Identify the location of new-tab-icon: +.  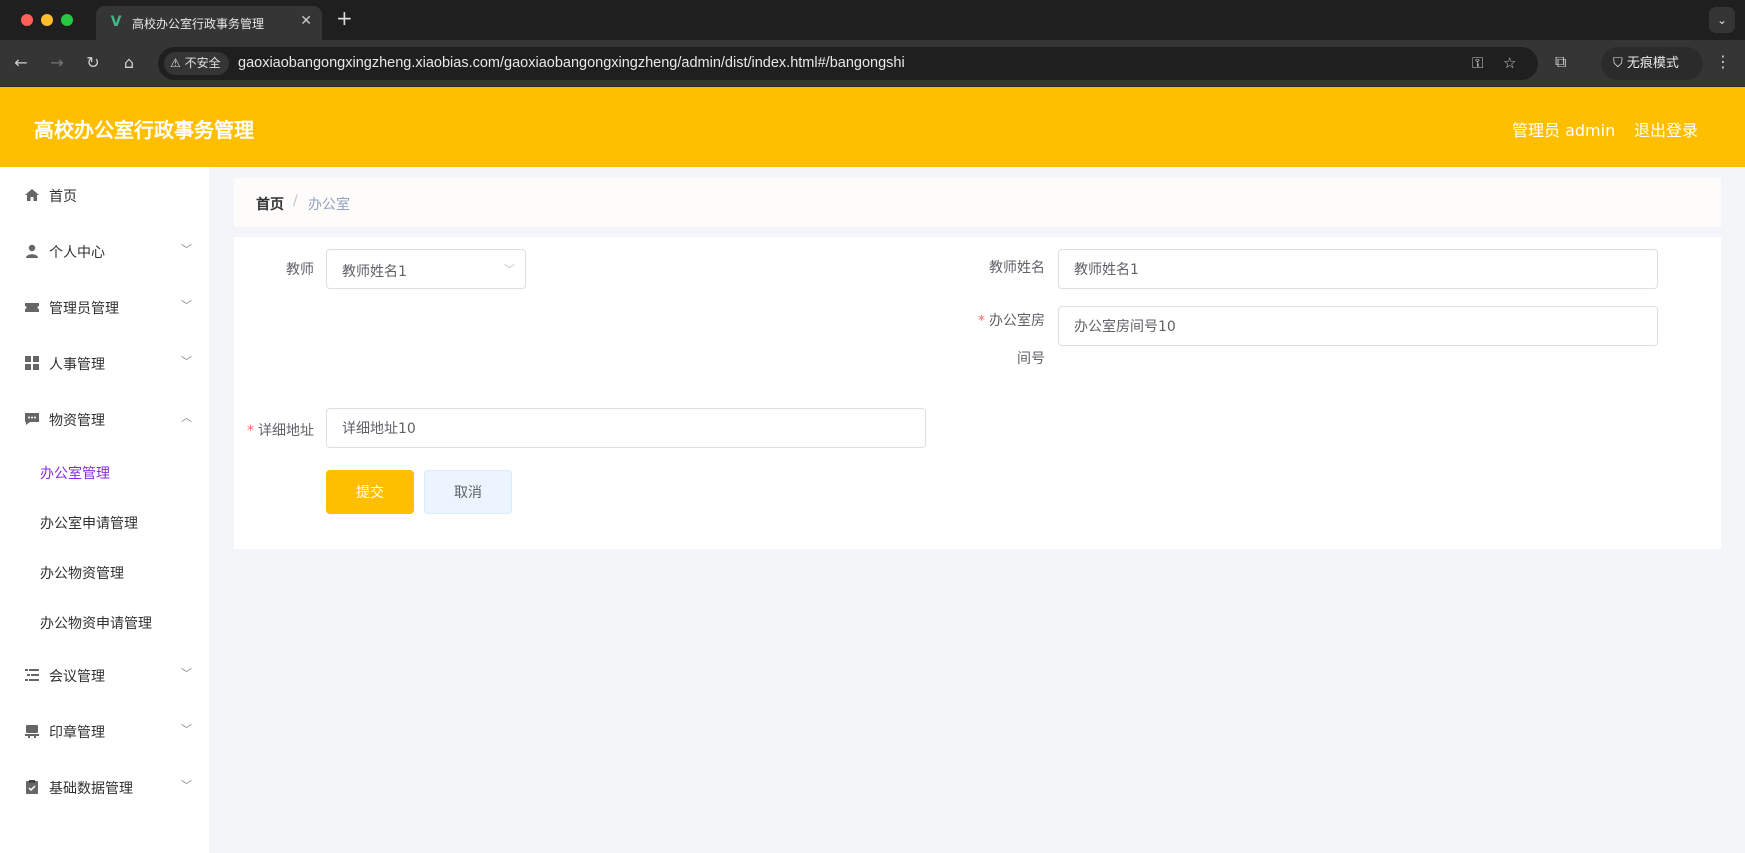
(344, 18).